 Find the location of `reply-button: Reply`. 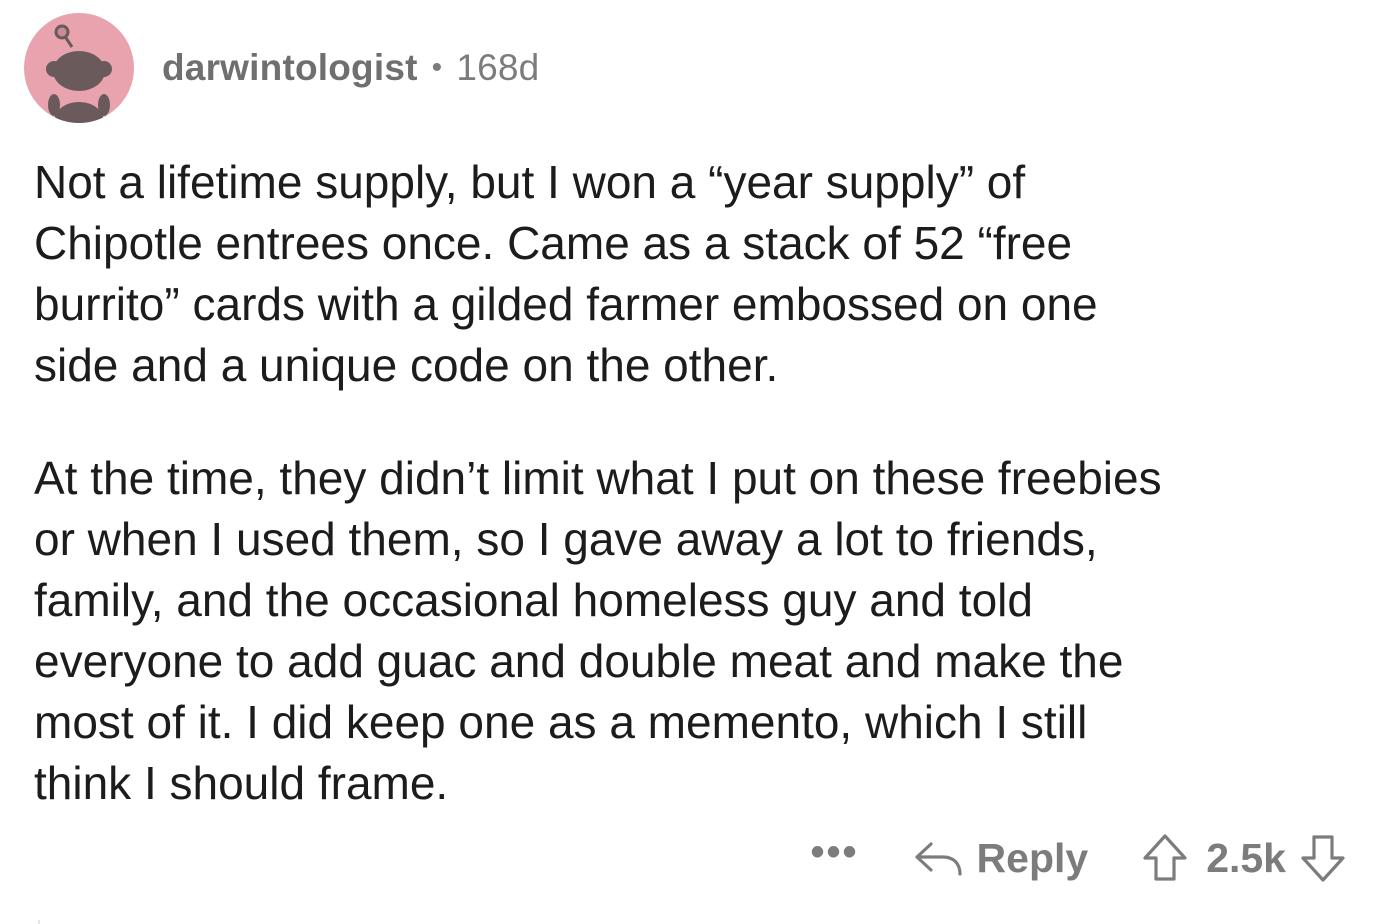

reply-button: Reply is located at coordinates (1001, 858).